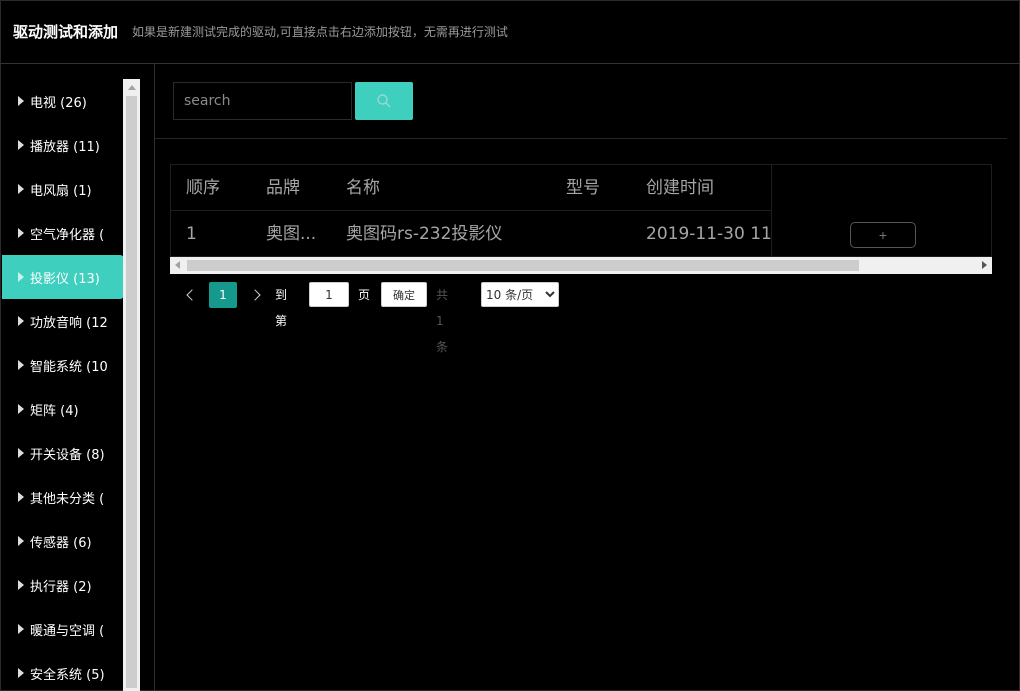 This screenshot has width=1020, height=691. Describe the element at coordinates (283, 188) in the screenshot. I see `column-header-brand: 品牌` at that location.